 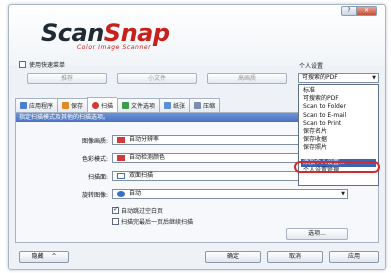 I want to click on rotation-select: 自动 ▼, so click(x=230, y=194).